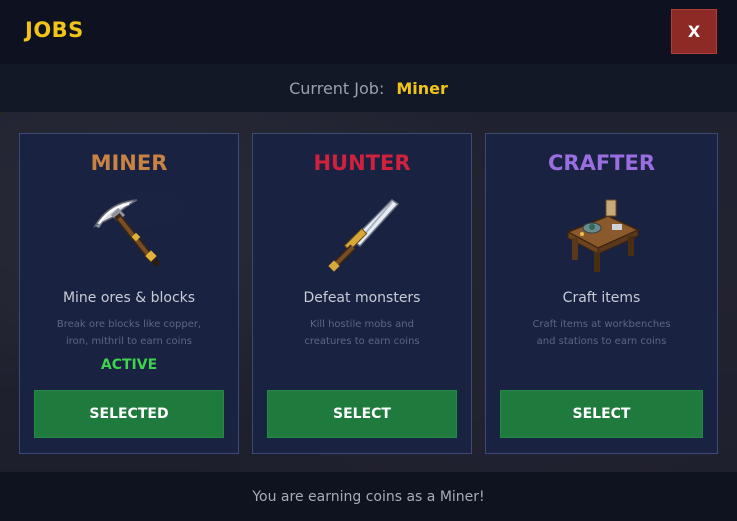 The width and height of the screenshot is (737, 521). Describe the element at coordinates (129, 298) in the screenshot. I see `job-short-description: Mine ores & blocks` at that location.